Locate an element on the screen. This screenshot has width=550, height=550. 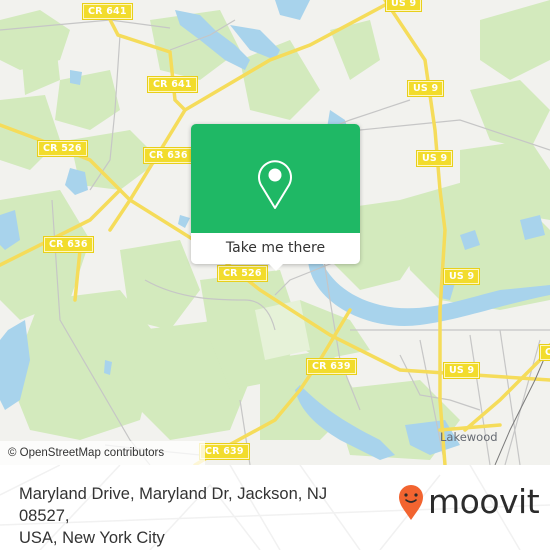
rail-line is located at coordinates (522, 404).